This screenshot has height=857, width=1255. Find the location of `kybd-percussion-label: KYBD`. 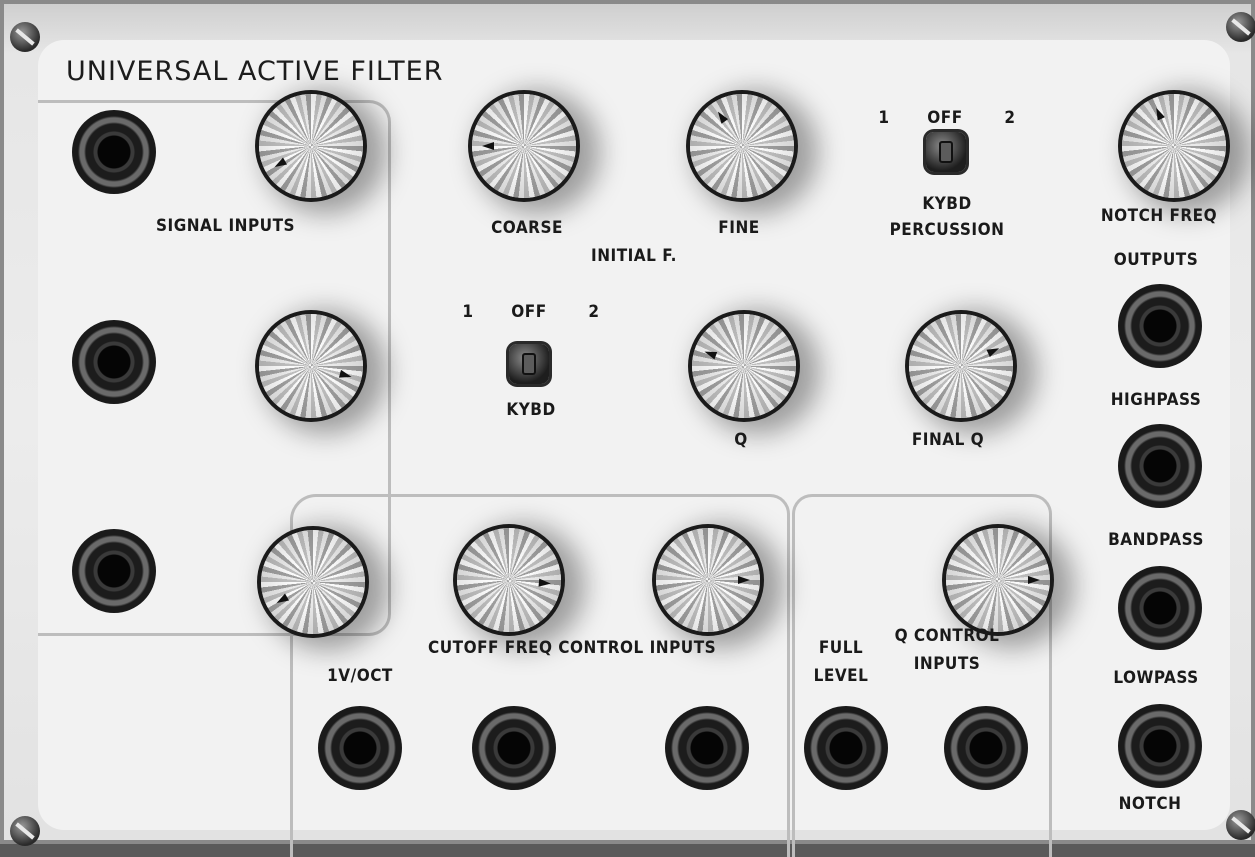

kybd-percussion-label: KYBD is located at coordinates (947, 204).